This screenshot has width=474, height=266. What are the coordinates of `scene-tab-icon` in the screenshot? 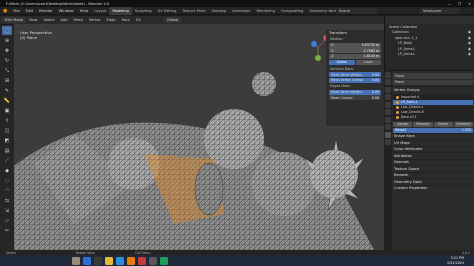 It's located at (388, 104).